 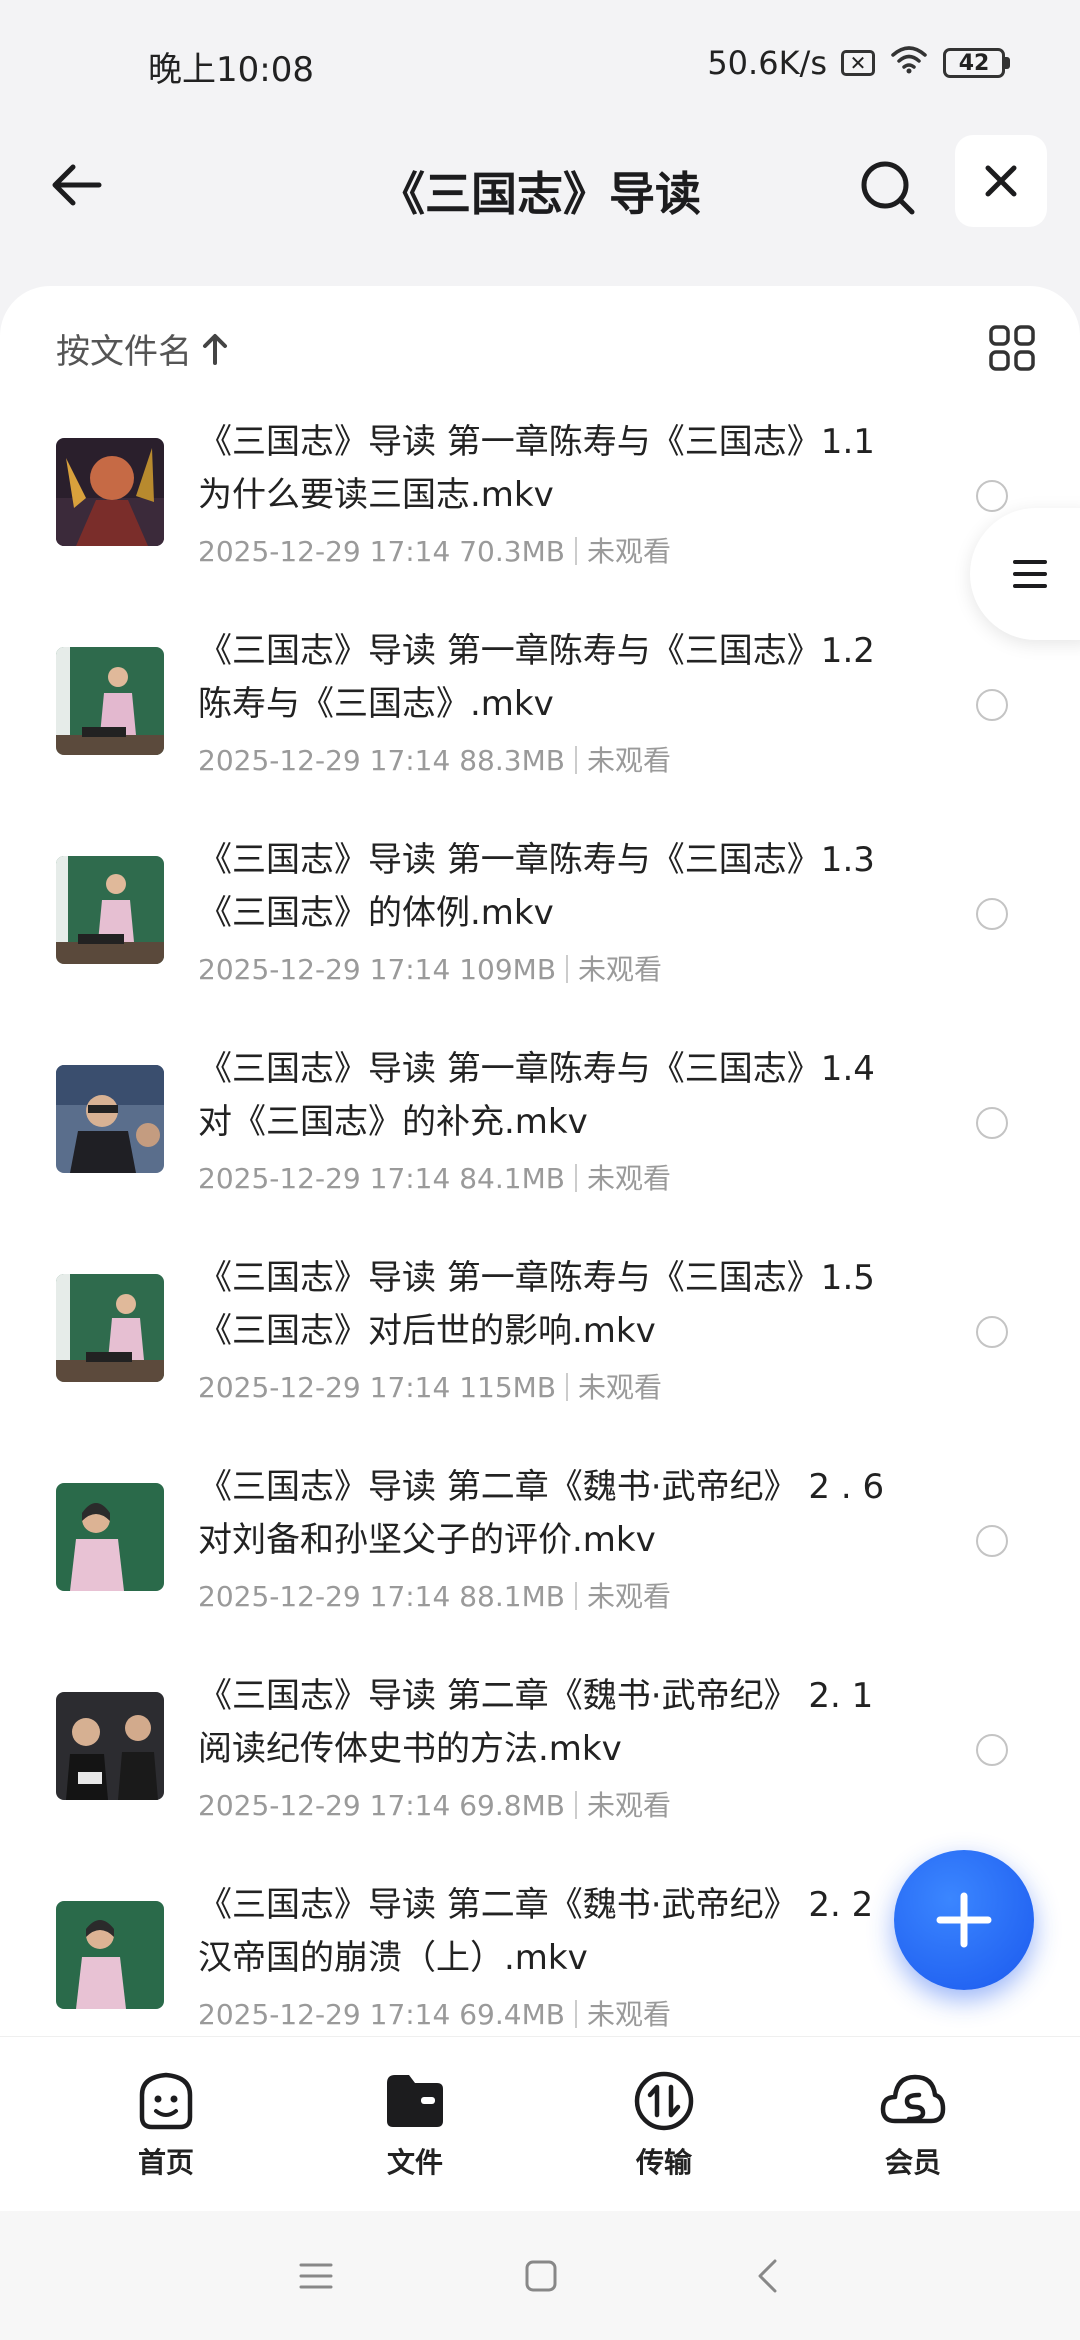 I want to click on file-meta: 2025-12-29 17:14 84.1MB 未观看, so click(x=434, y=1177).